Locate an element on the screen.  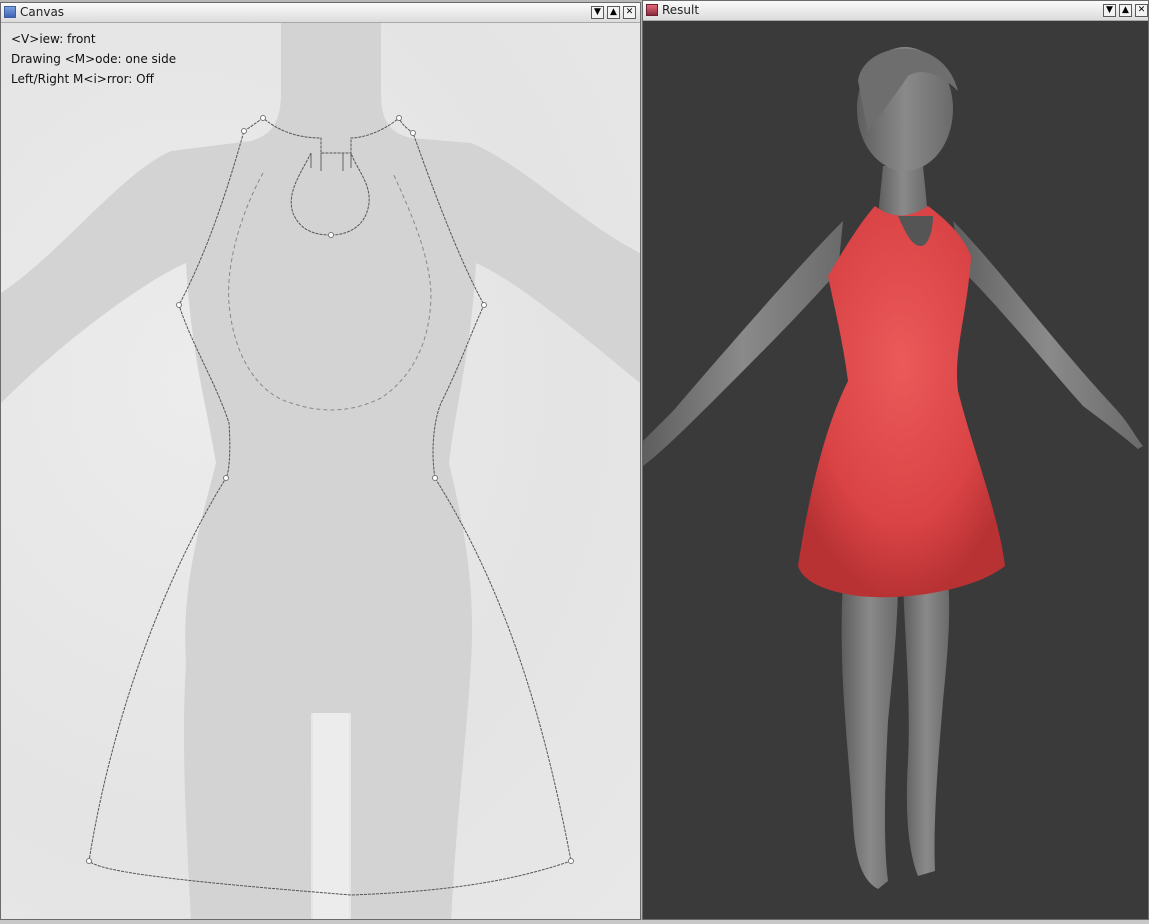
drawing-mode-text: Drawing <M>ode: one side is located at coordinates (94, 59).